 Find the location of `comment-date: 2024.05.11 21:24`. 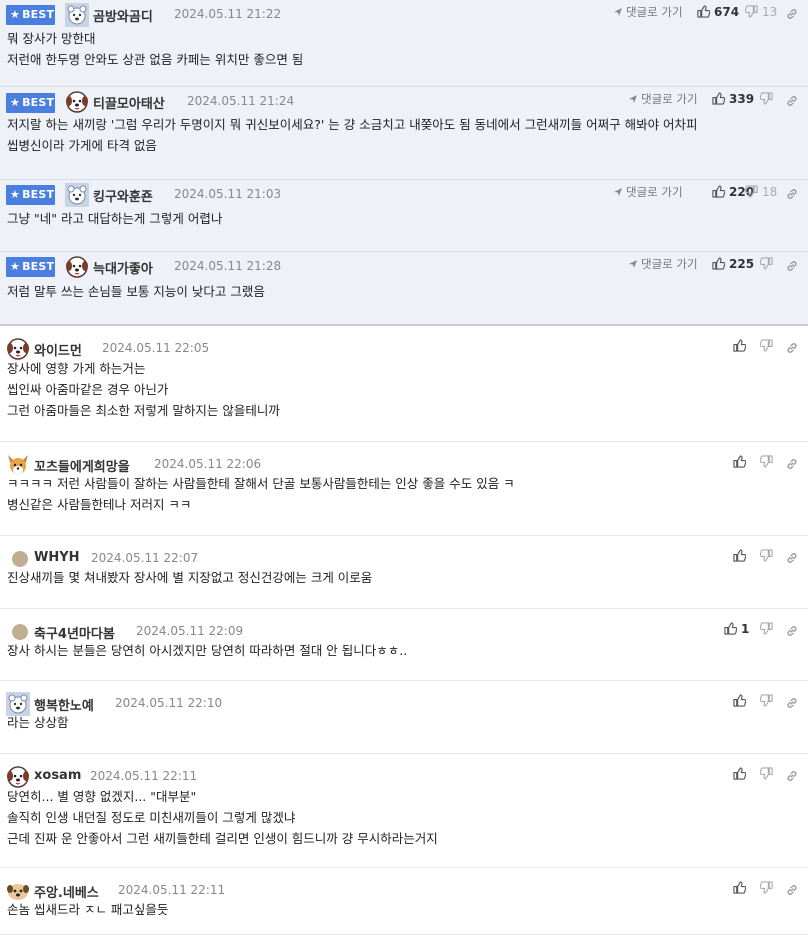

comment-date: 2024.05.11 21:24 is located at coordinates (241, 101).